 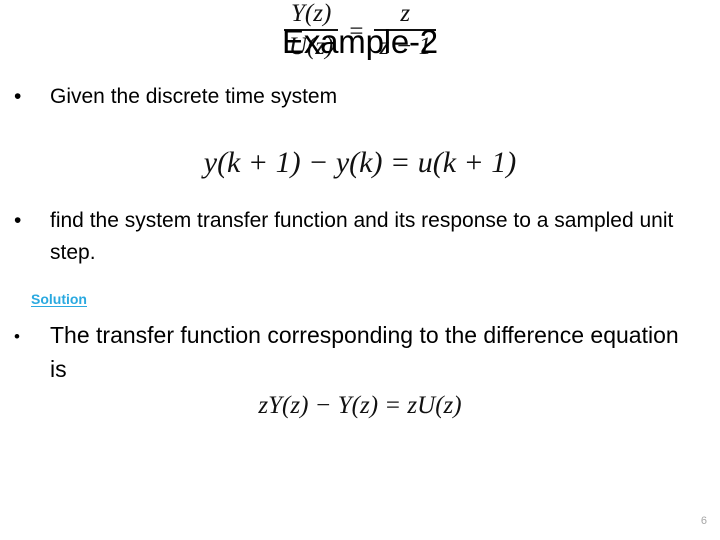 I want to click on equation-z-transform: zY(z) − Y(z) = zU(z), so click(x=360, y=405).